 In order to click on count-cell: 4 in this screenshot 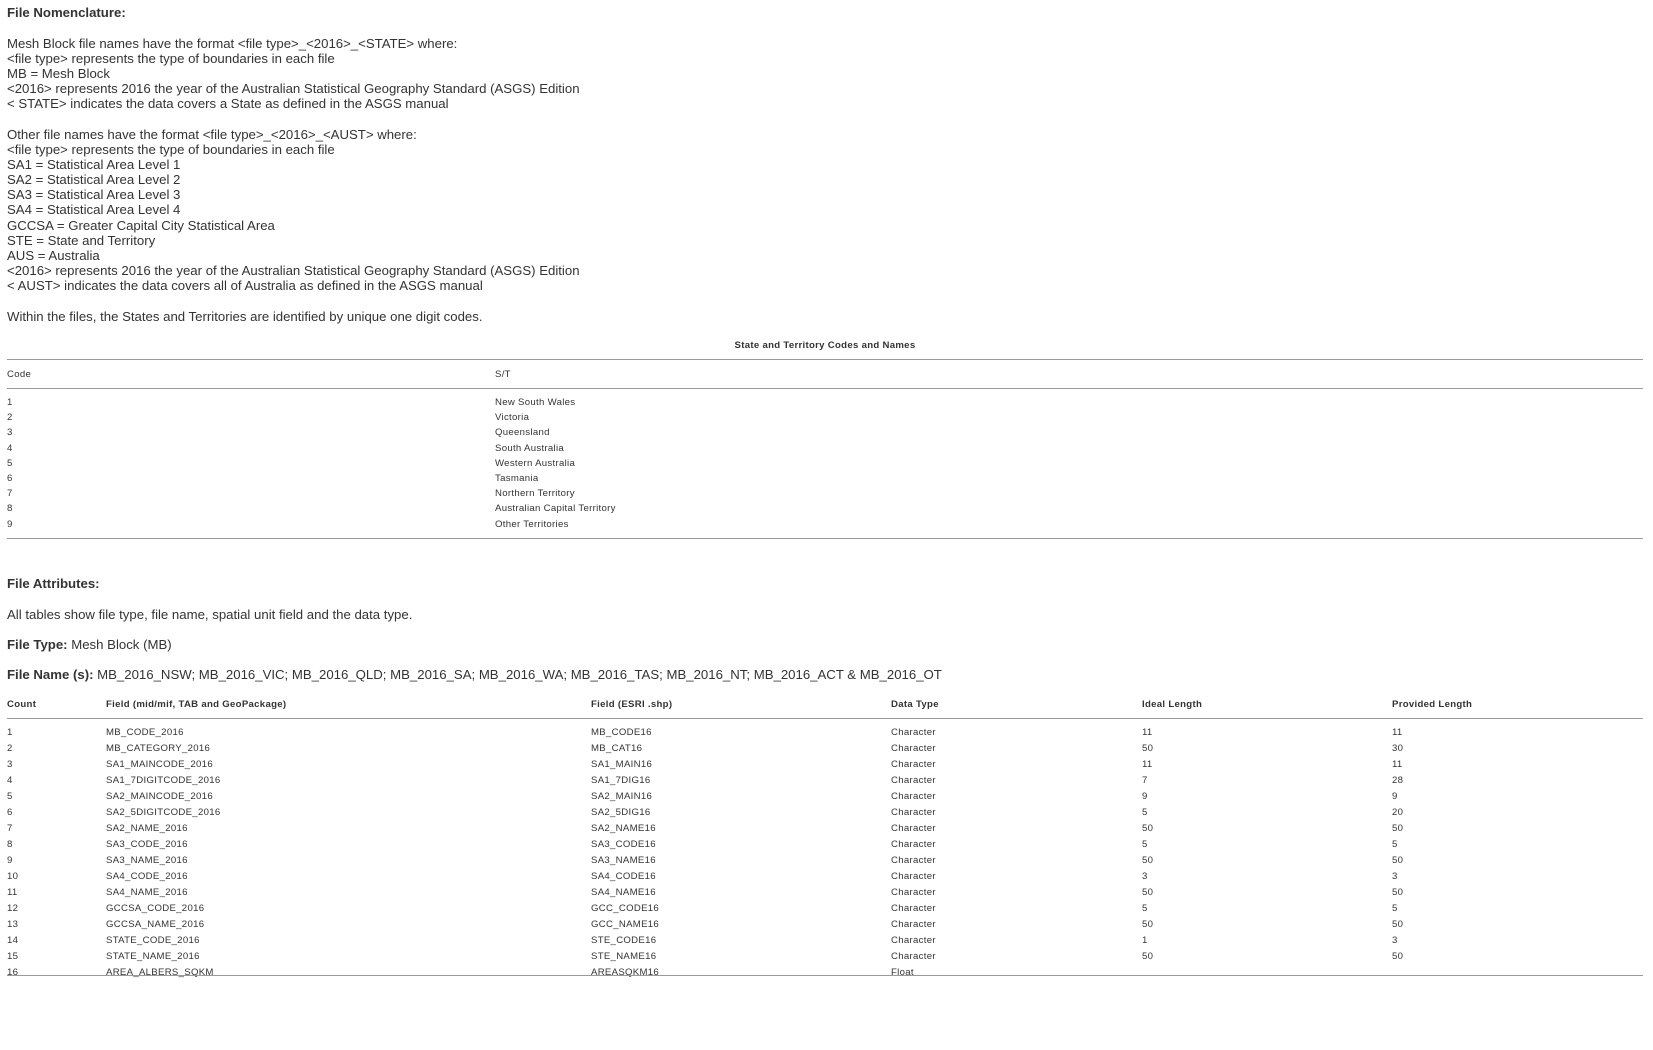, I will do `click(10, 780)`.